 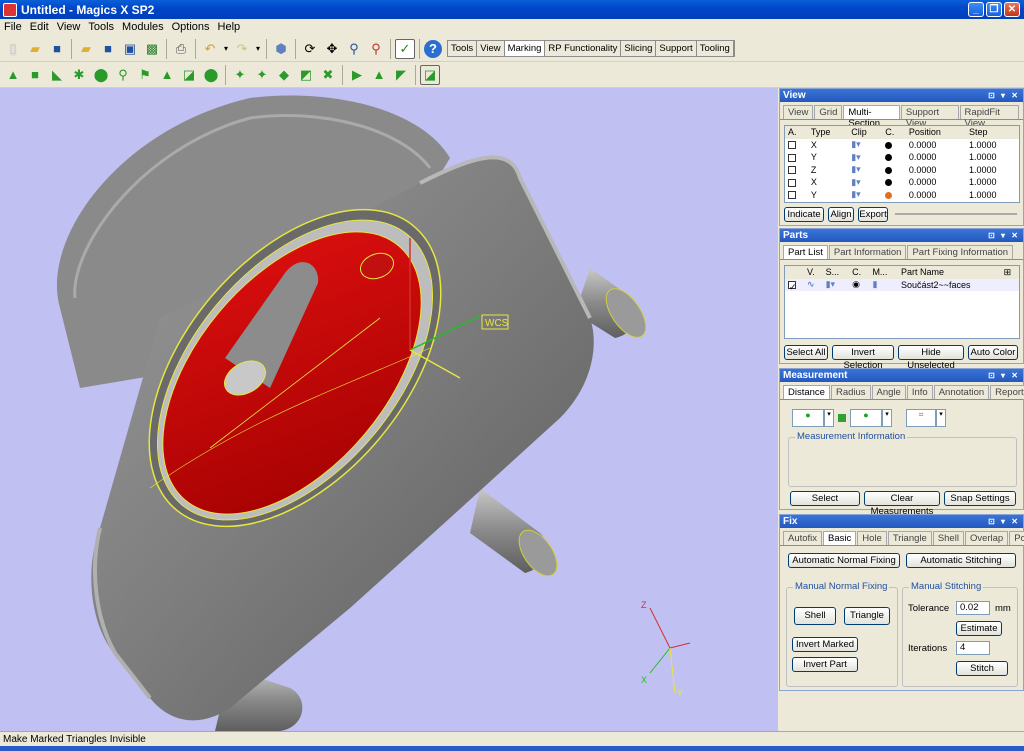 I want to click on undo-dropdown-icon: ▾, so click(x=226, y=49).